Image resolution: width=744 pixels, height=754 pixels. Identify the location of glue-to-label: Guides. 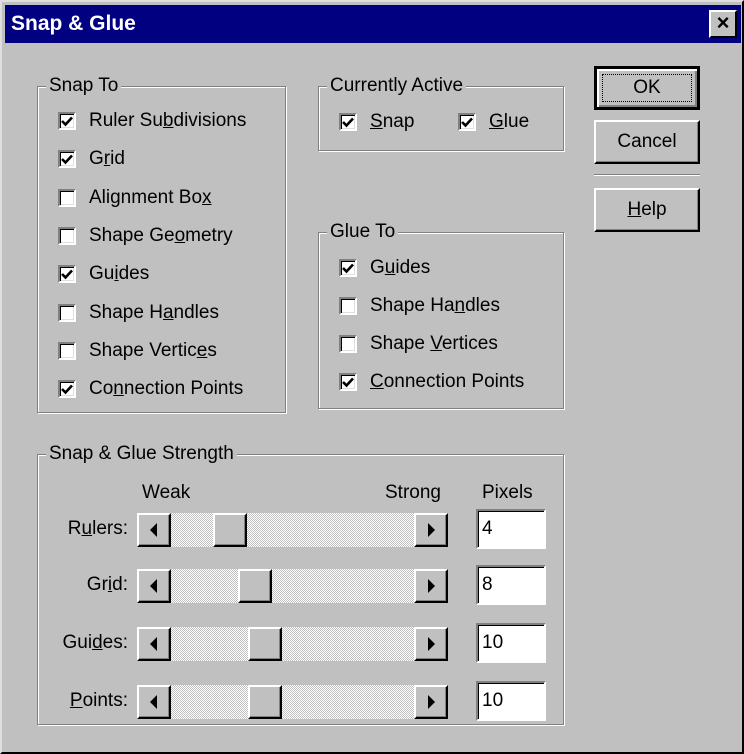
(400, 267).